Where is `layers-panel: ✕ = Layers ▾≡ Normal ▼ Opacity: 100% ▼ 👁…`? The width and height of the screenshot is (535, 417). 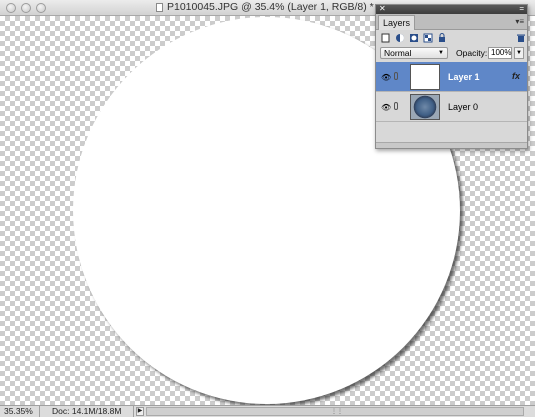
layers-panel: ✕ = Layers ▾≡ Normal ▼ Opacity: 100% ▼ 👁… is located at coordinates (451, 76).